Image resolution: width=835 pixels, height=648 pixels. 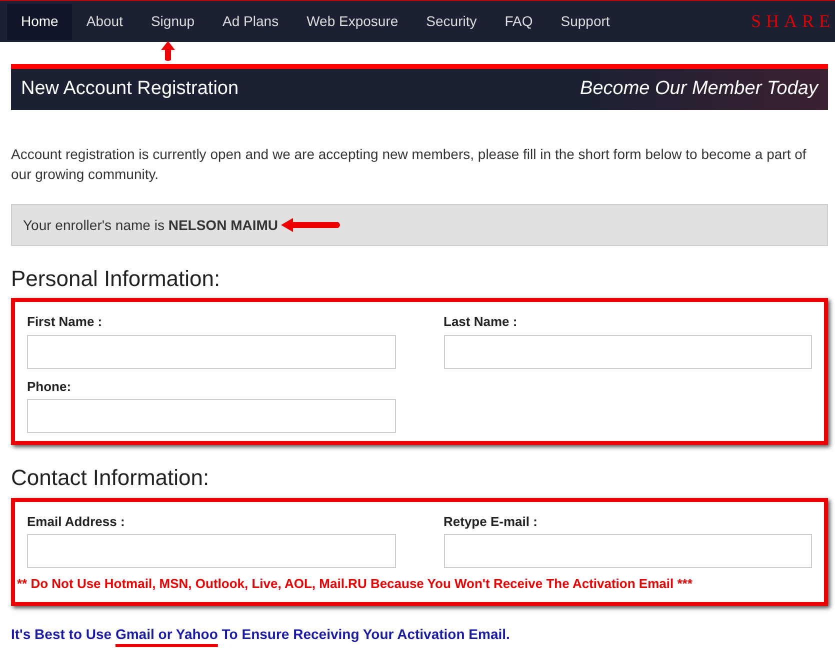 I want to click on nav-link: FAQ, so click(x=518, y=22).